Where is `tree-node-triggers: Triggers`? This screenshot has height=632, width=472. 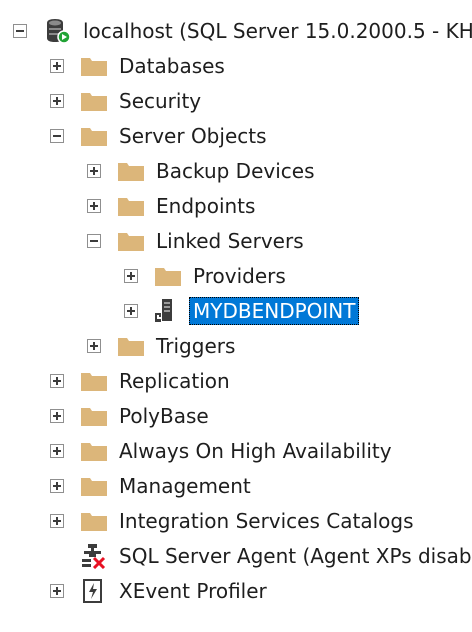 tree-node-triggers: Triggers is located at coordinates (236, 346).